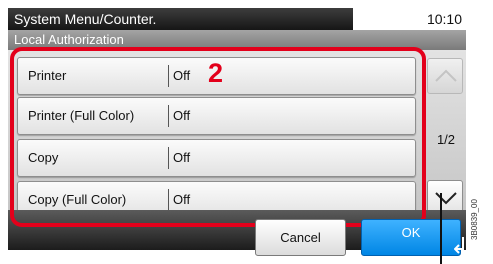 The image size is (493, 264). Describe the element at coordinates (459, 245) in the screenshot. I see `enter-icon` at that location.